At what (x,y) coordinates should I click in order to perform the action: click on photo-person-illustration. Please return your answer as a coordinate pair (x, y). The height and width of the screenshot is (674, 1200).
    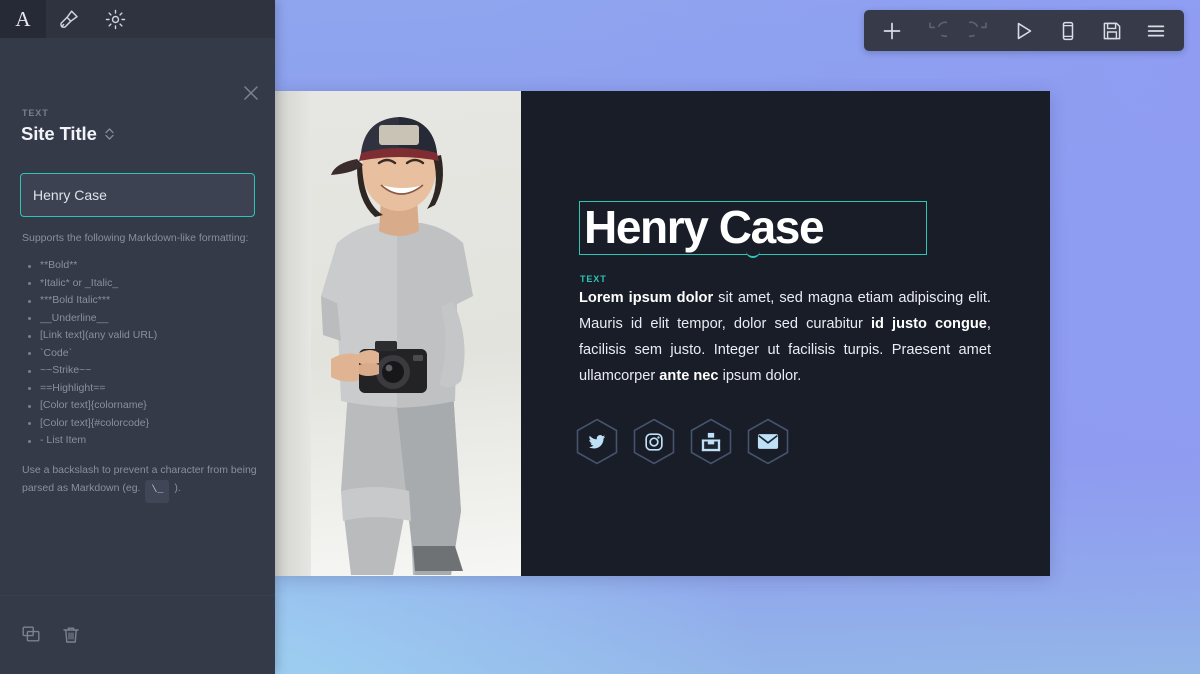
    Looking at the image, I should click on (397, 346).